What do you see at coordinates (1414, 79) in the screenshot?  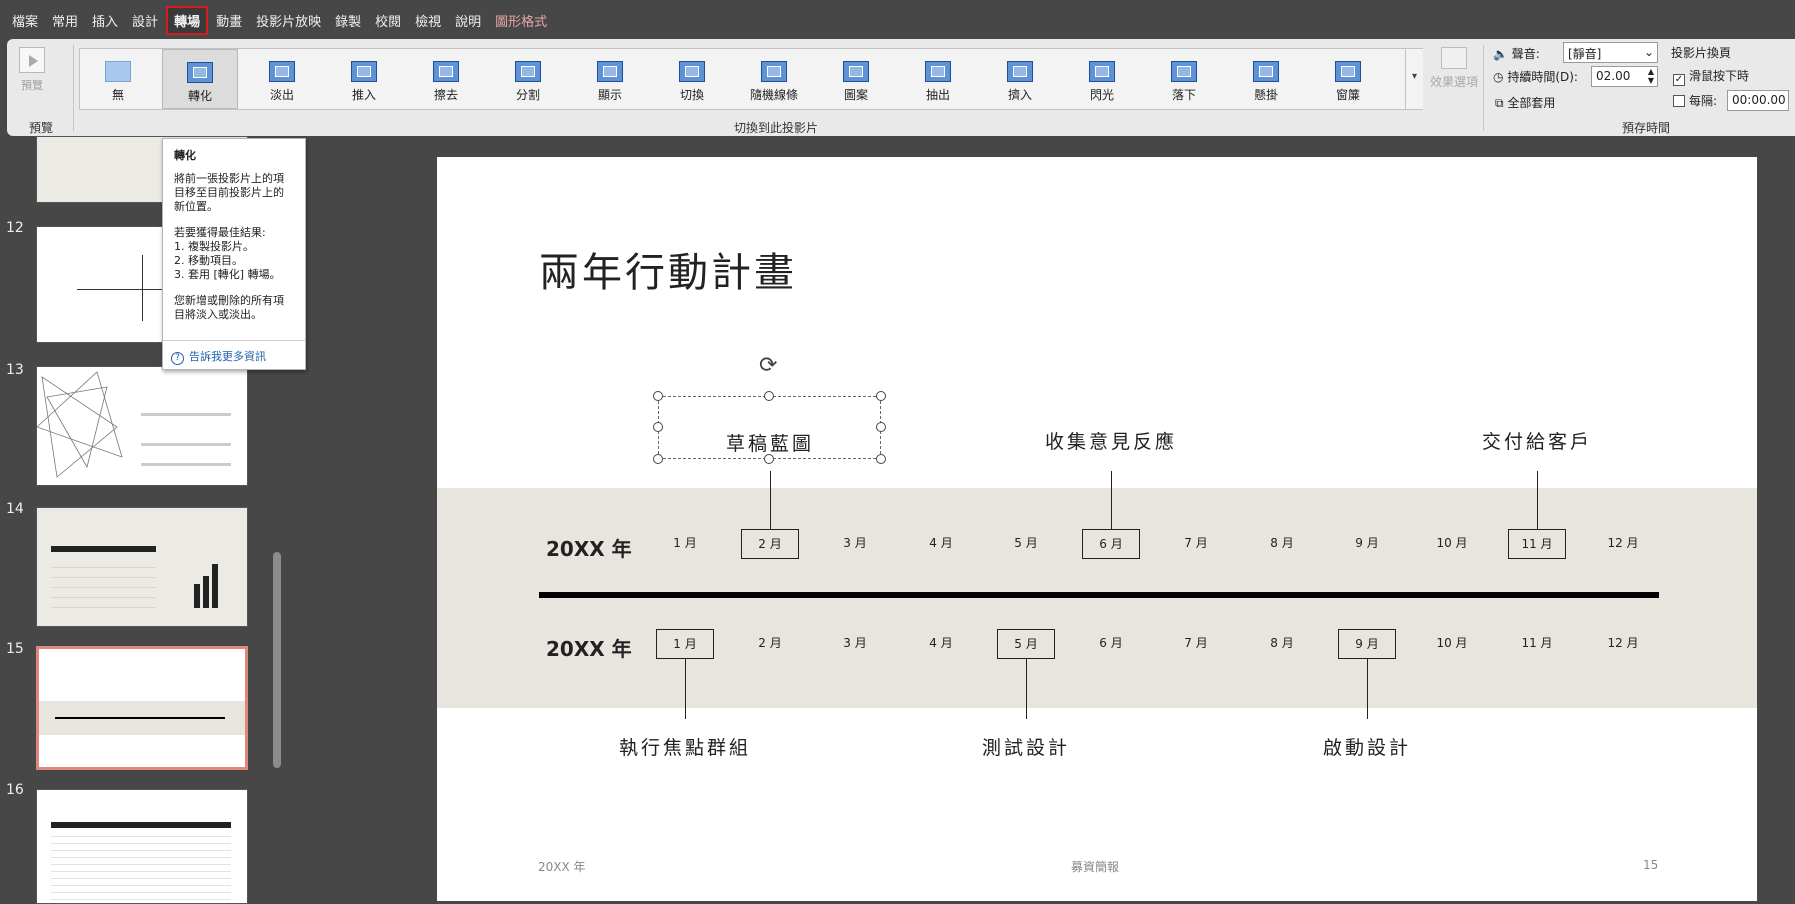 I see `gallery-more-button: ▾` at bounding box center [1414, 79].